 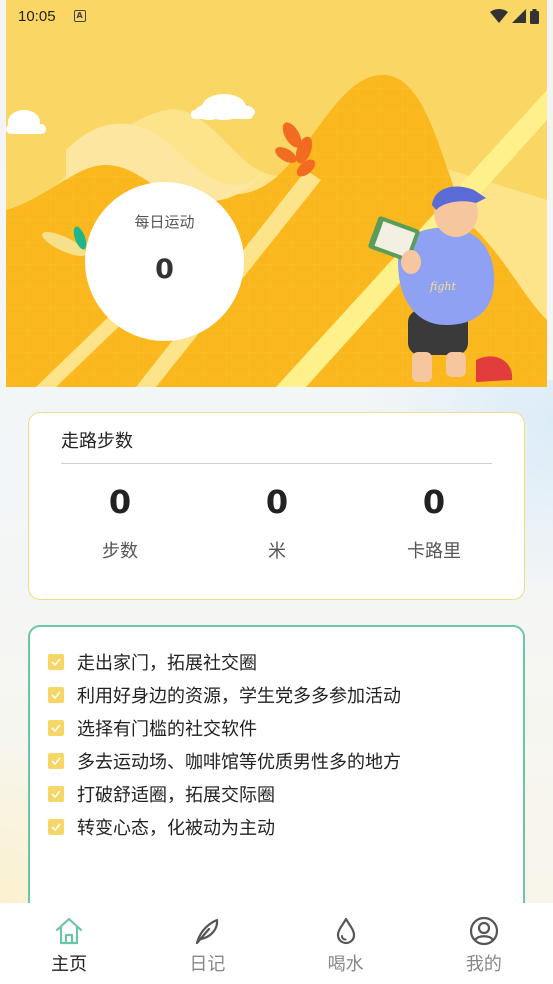 What do you see at coordinates (79, 16) in the screenshot?
I see `a-icon: A` at bounding box center [79, 16].